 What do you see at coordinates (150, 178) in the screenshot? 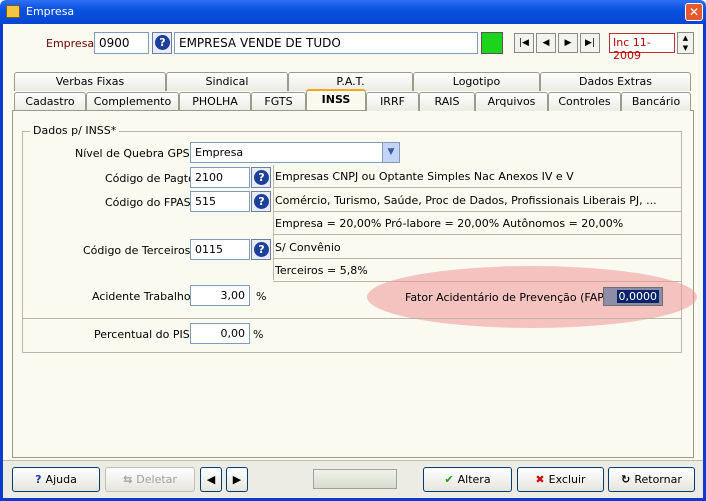
I see `codigo-pagto-label: Código de Pagto` at bounding box center [150, 178].